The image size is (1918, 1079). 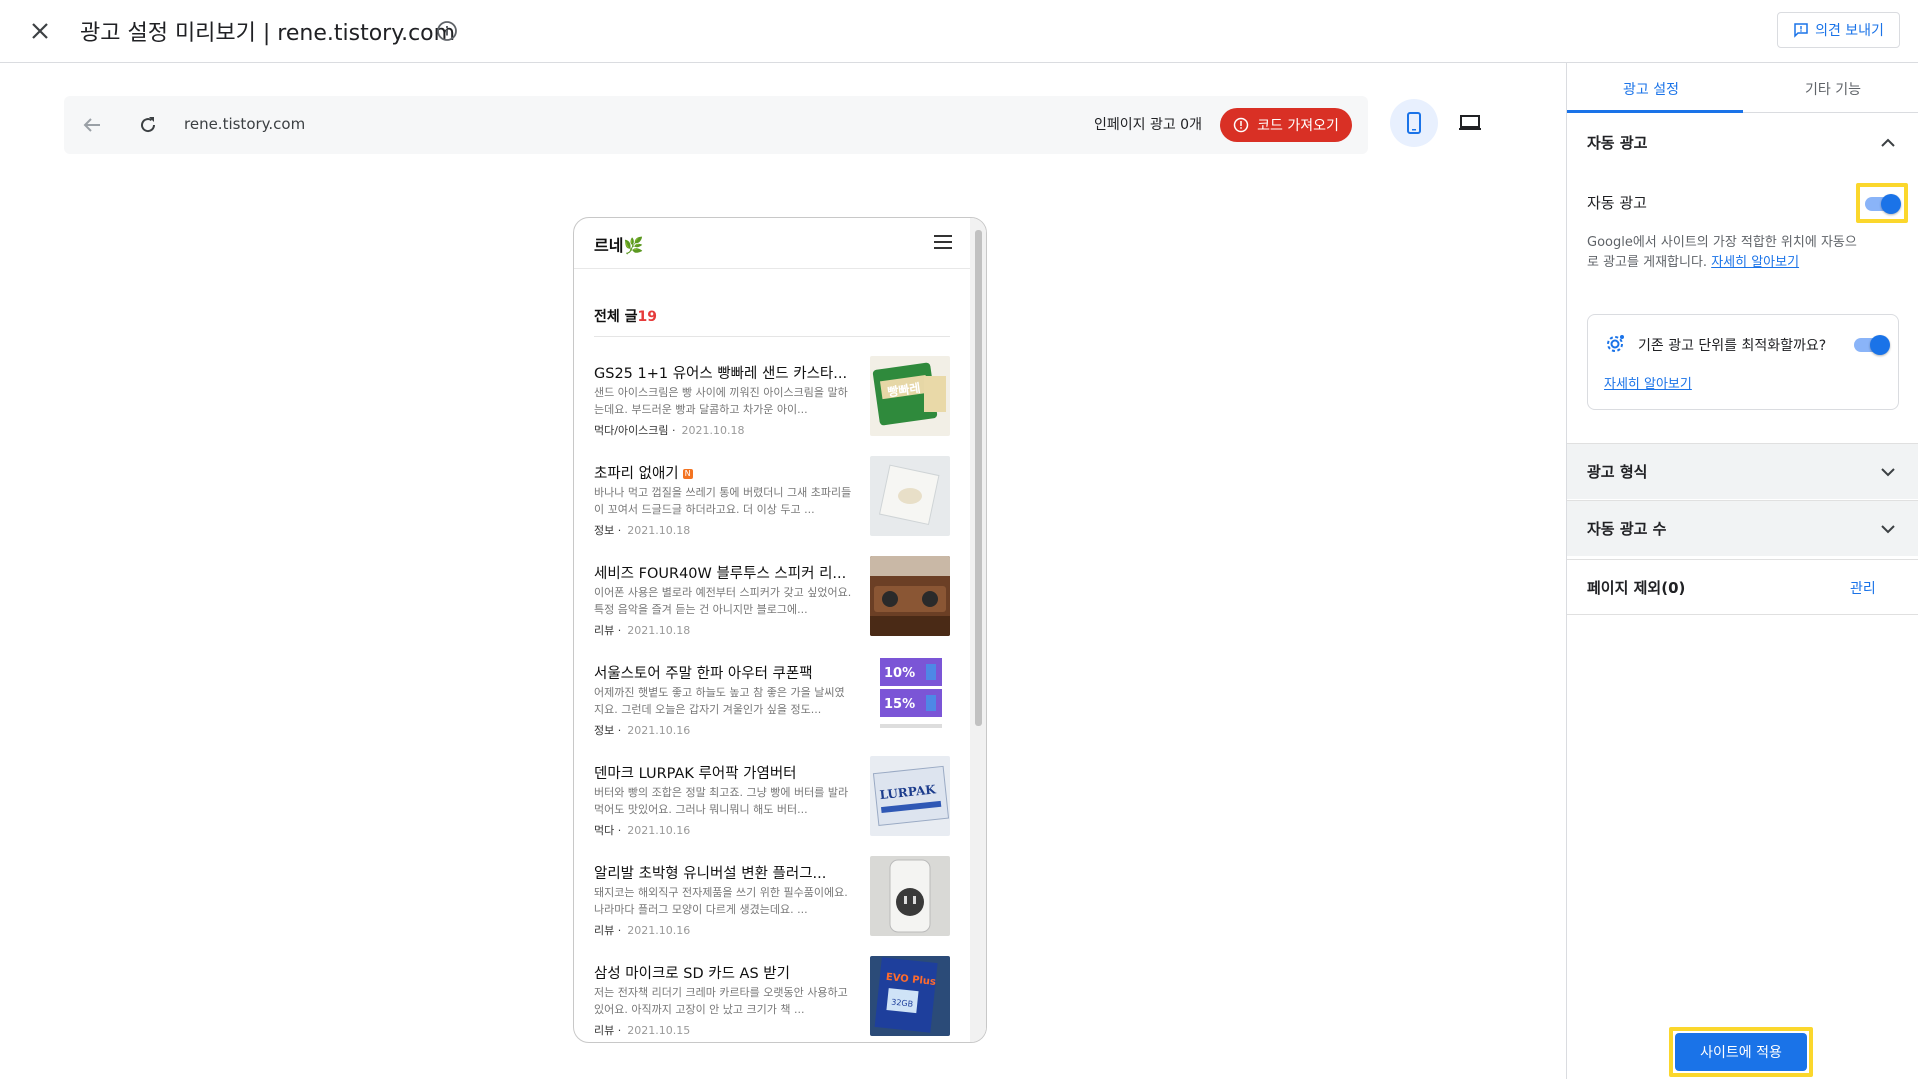 What do you see at coordinates (729, 472) in the screenshot?
I see `post-title: 초파리 없애기 N` at bounding box center [729, 472].